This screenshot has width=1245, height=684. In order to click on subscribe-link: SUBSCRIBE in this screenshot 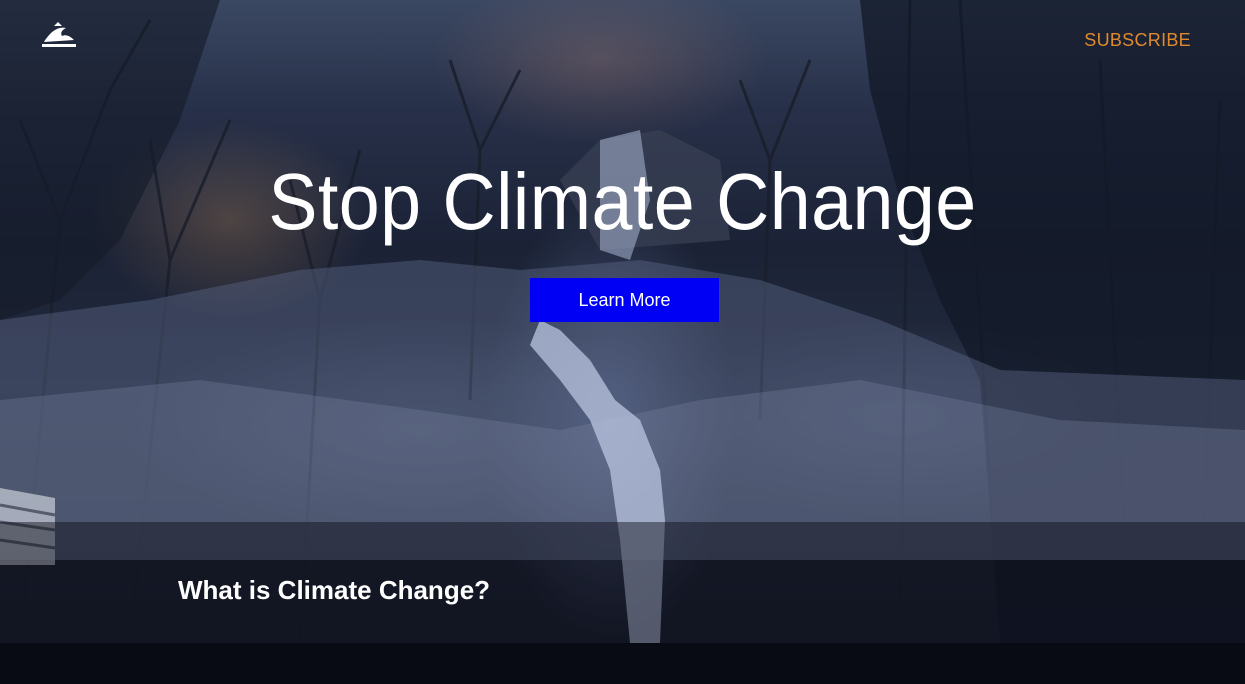, I will do `click(1137, 40)`.